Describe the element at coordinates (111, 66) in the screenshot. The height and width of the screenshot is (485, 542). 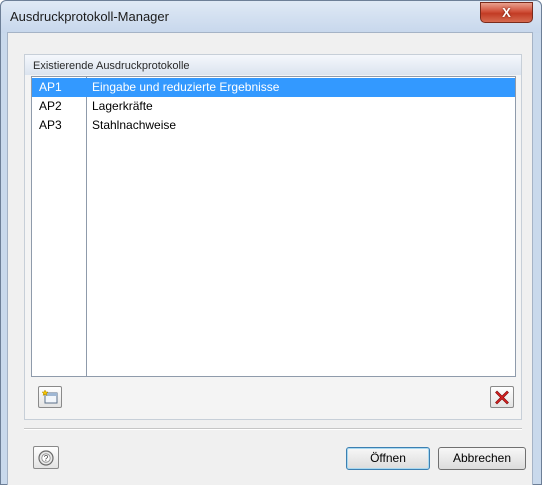
I see `group-title: Existierende Ausdruckprotokolle` at that location.